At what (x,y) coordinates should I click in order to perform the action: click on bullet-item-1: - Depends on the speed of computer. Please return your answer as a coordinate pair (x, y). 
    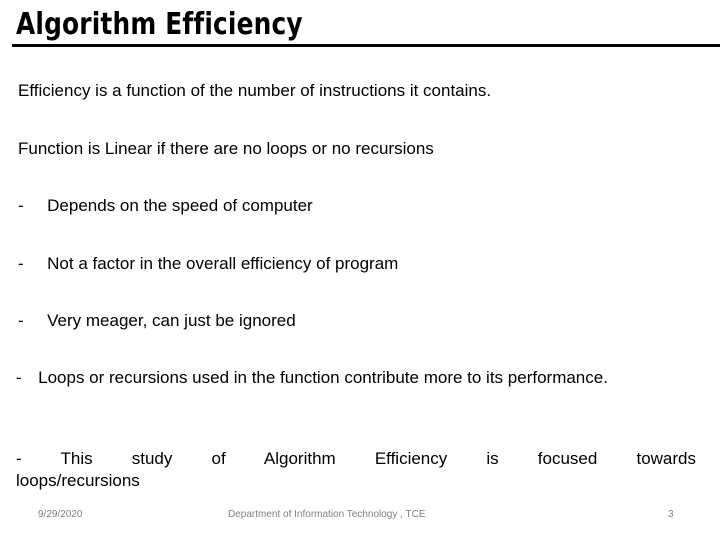
    Looking at the image, I should click on (363, 206).